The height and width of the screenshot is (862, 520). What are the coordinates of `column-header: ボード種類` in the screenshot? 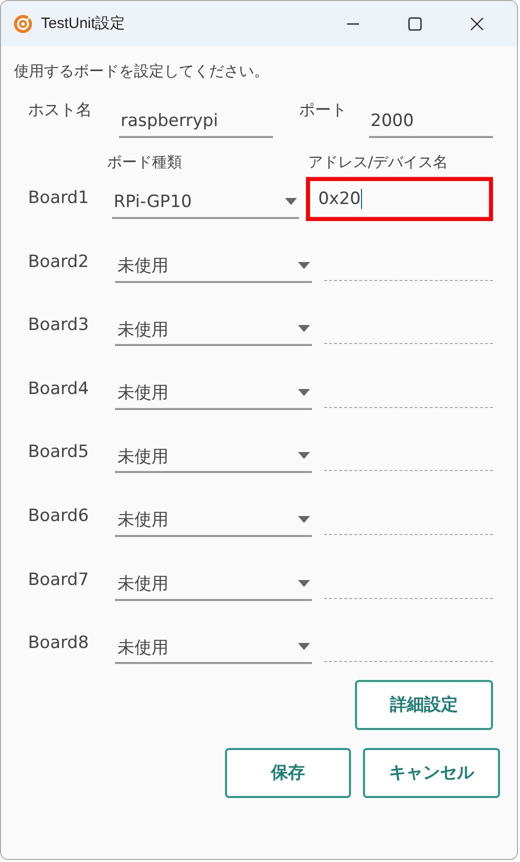 It's located at (145, 162).